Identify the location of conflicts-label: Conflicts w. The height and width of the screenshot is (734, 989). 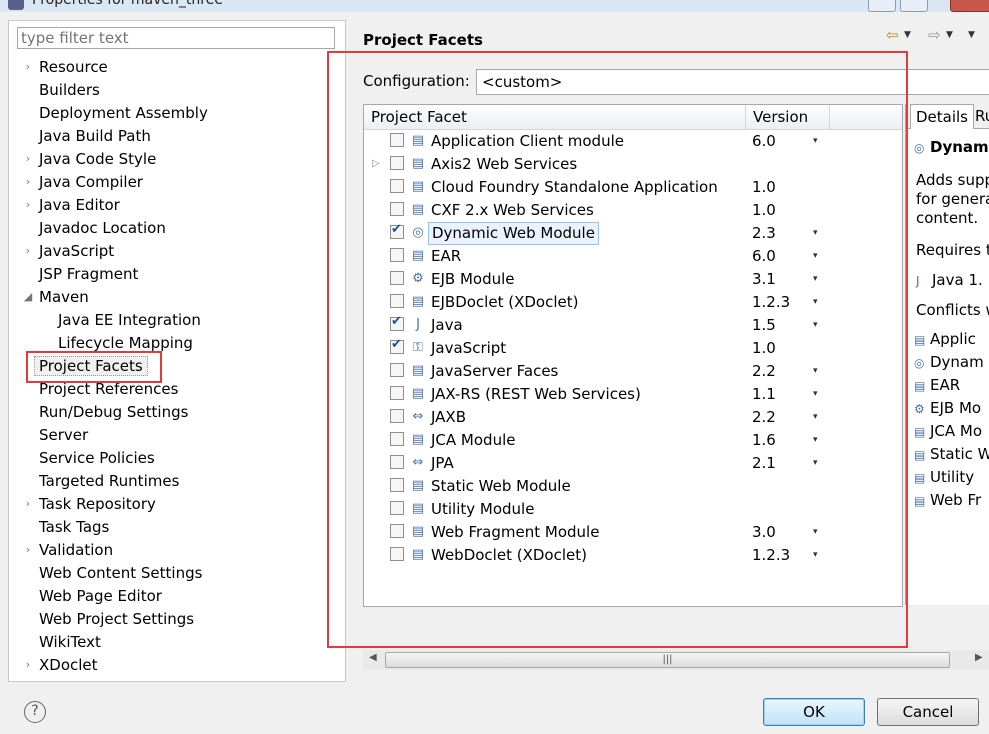
(952, 310).